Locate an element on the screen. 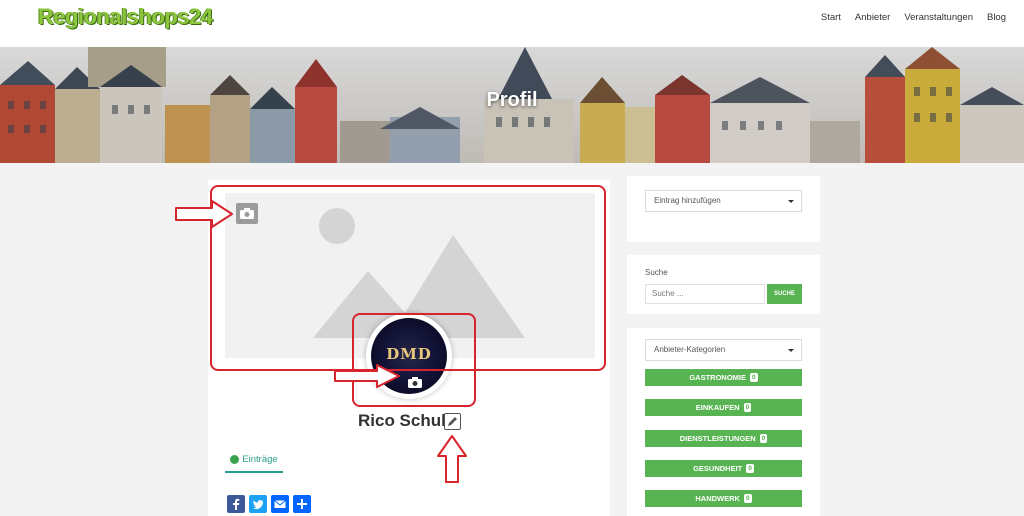 The width and height of the screenshot is (1024, 516). annotation-box-avatar is located at coordinates (414, 360).